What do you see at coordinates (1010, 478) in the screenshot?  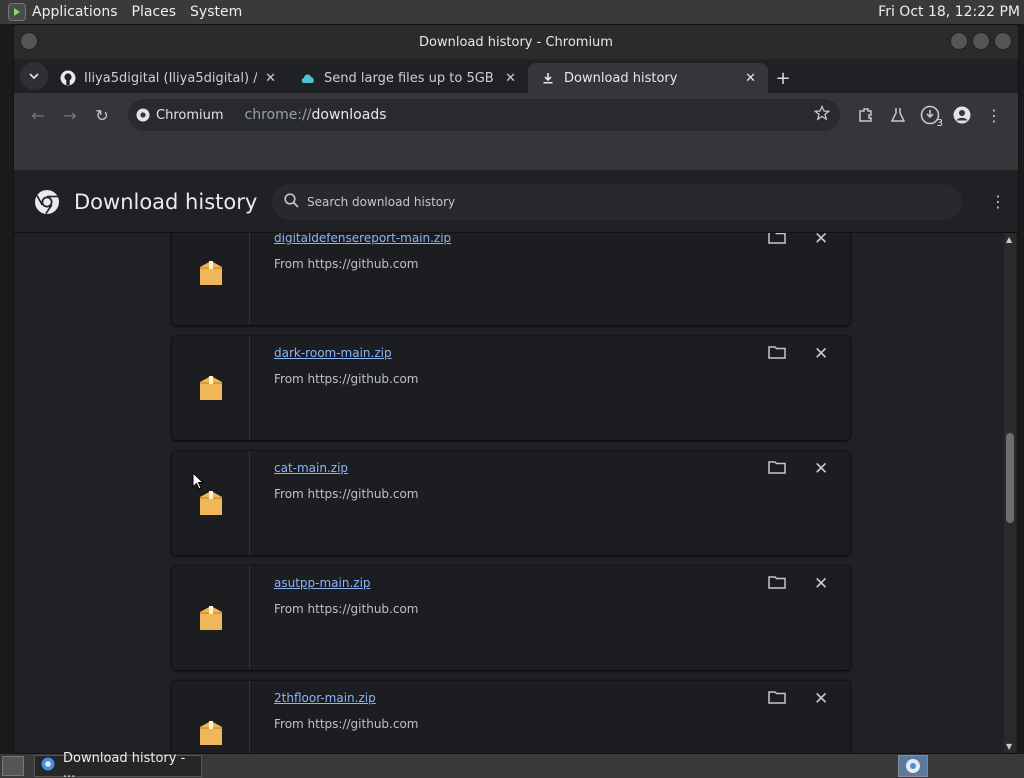 I see `scrollbar-thumb` at bounding box center [1010, 478].